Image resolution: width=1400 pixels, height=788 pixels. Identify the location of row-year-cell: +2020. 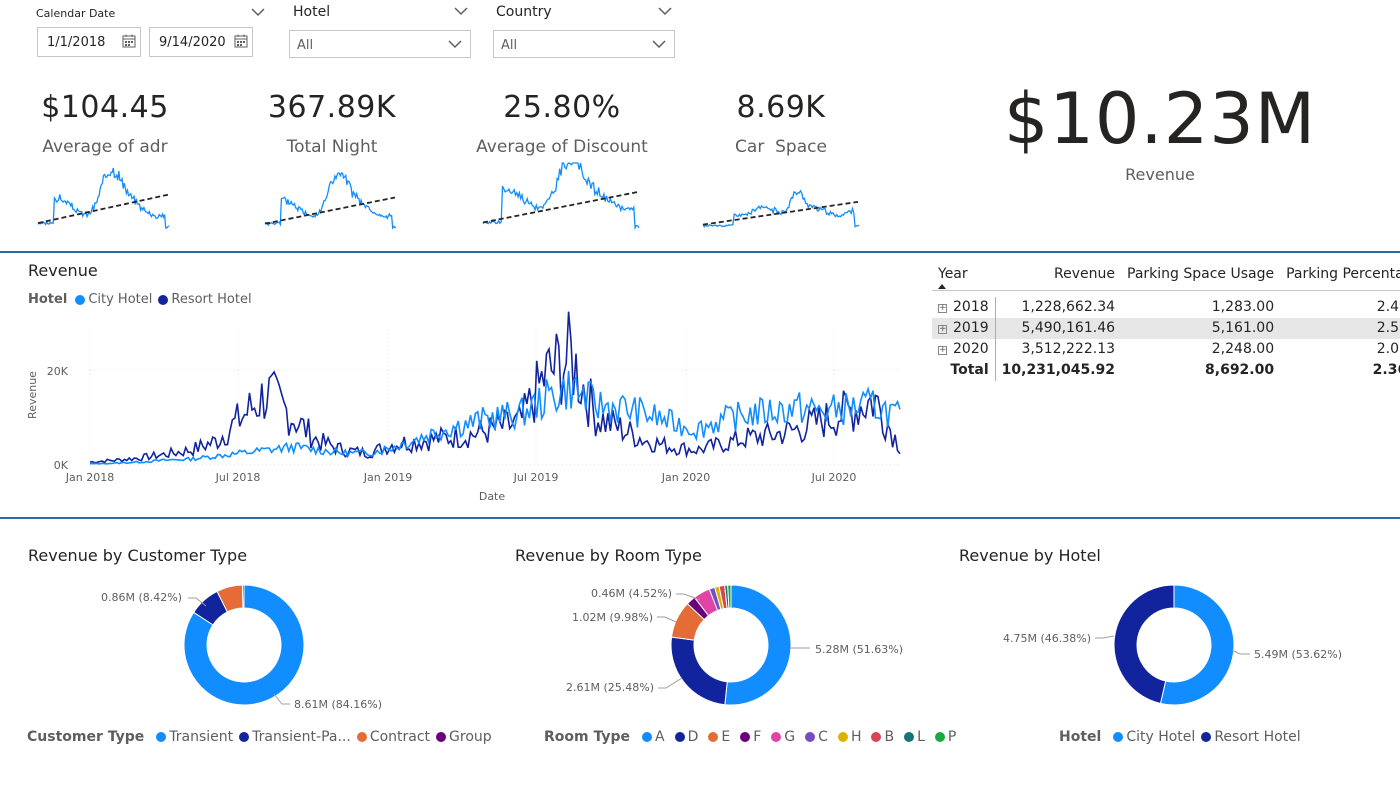
(964, 349).